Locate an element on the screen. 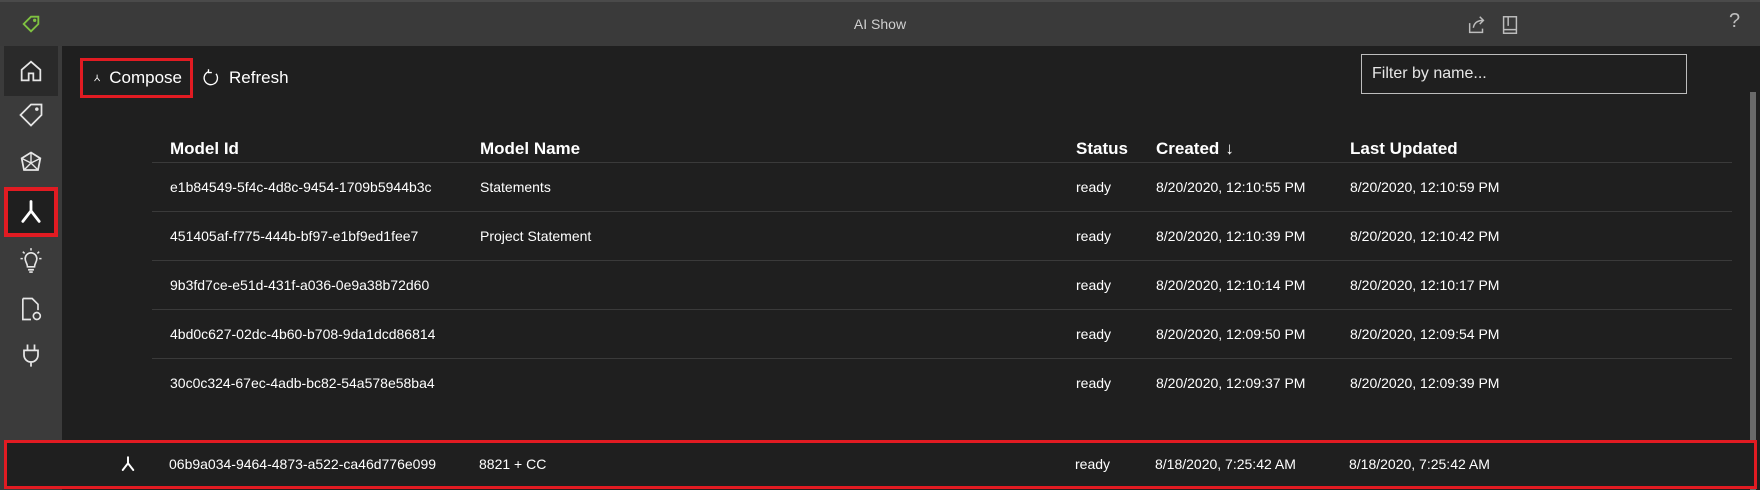 This screenshot has height=495, width=1764. nav-document-settings is located at coordinates (31, 309).